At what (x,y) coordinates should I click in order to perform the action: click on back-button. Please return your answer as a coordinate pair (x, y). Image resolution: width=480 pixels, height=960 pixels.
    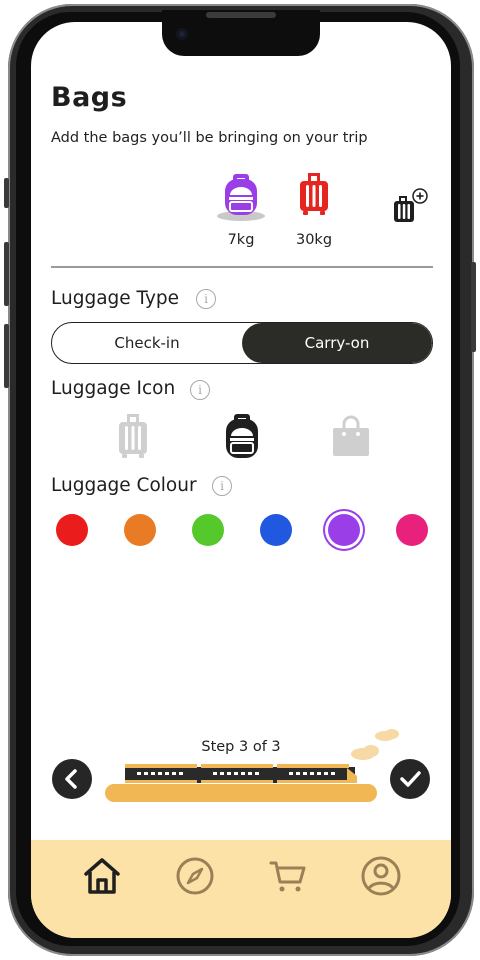
    Looking at the image, I should click on (72, 779).